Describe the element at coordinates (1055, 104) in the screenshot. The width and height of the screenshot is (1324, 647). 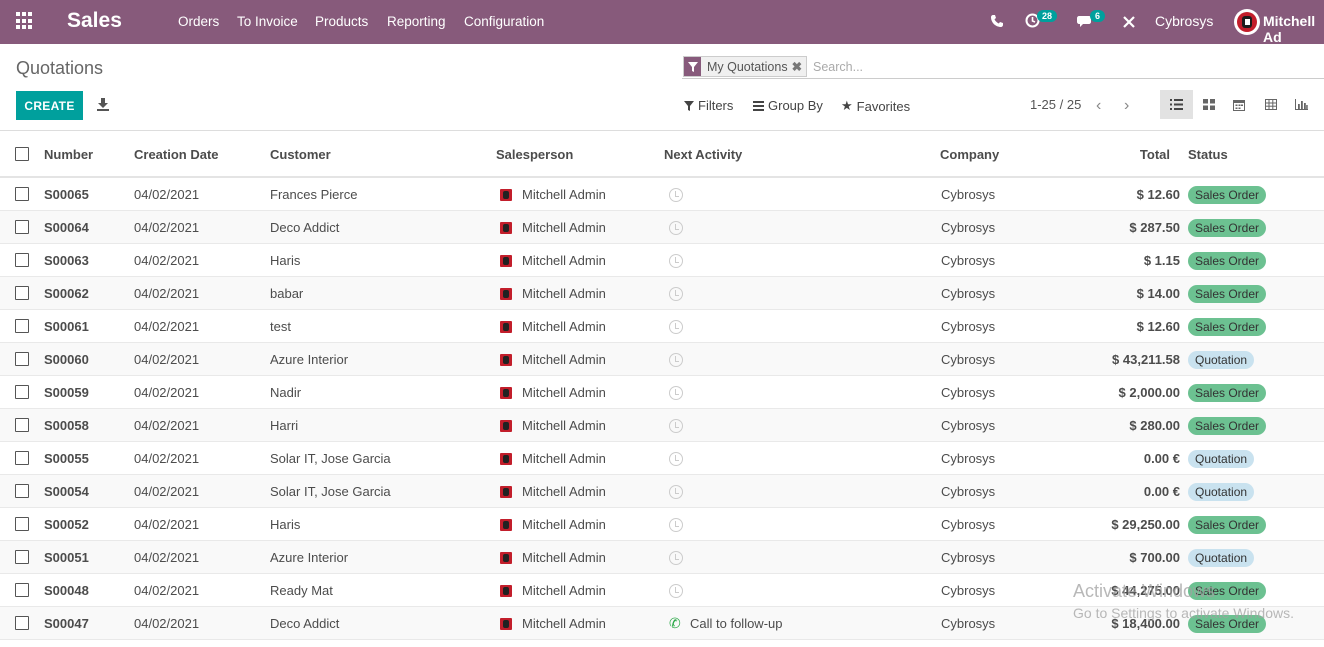
I see `pager-value: 1-25 / 25` at that location.